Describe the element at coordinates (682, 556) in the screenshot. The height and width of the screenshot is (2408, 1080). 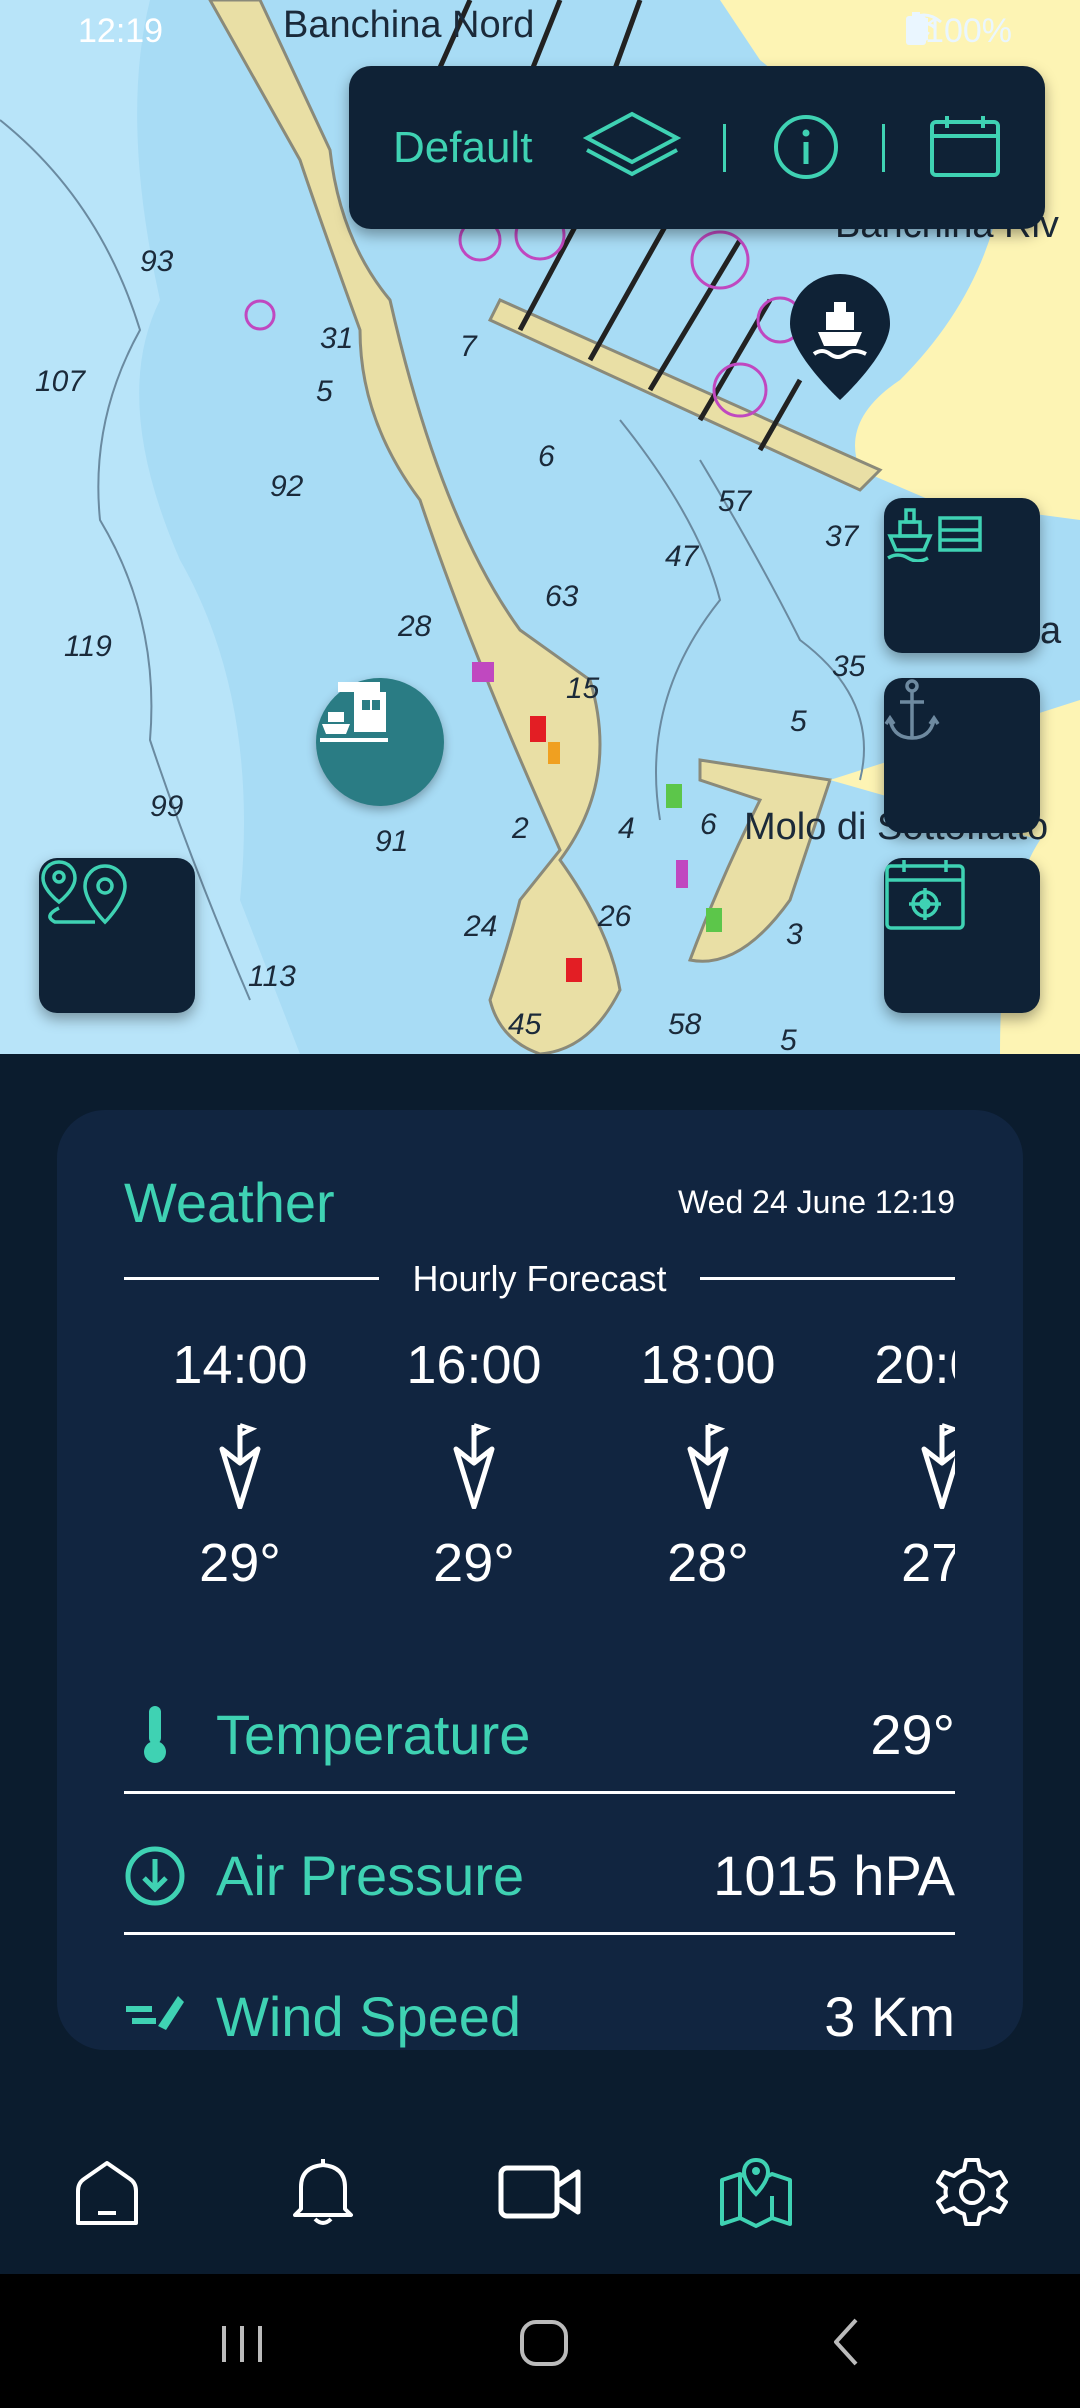
I see `depth-sounding: 47` at that location.